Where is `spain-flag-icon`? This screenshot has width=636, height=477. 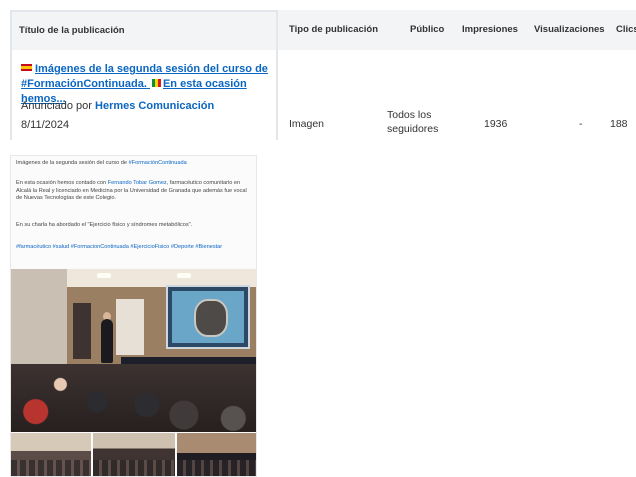
spain-flag-icon is located at coordinates (26, 67).